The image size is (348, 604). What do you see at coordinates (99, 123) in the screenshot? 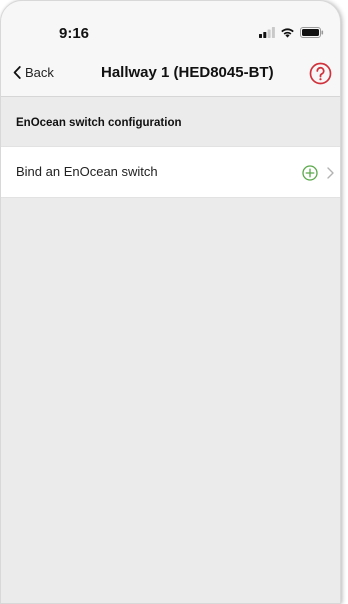
I see `section-header: EnOcean switch configuration` at bounding box center [99, 123].